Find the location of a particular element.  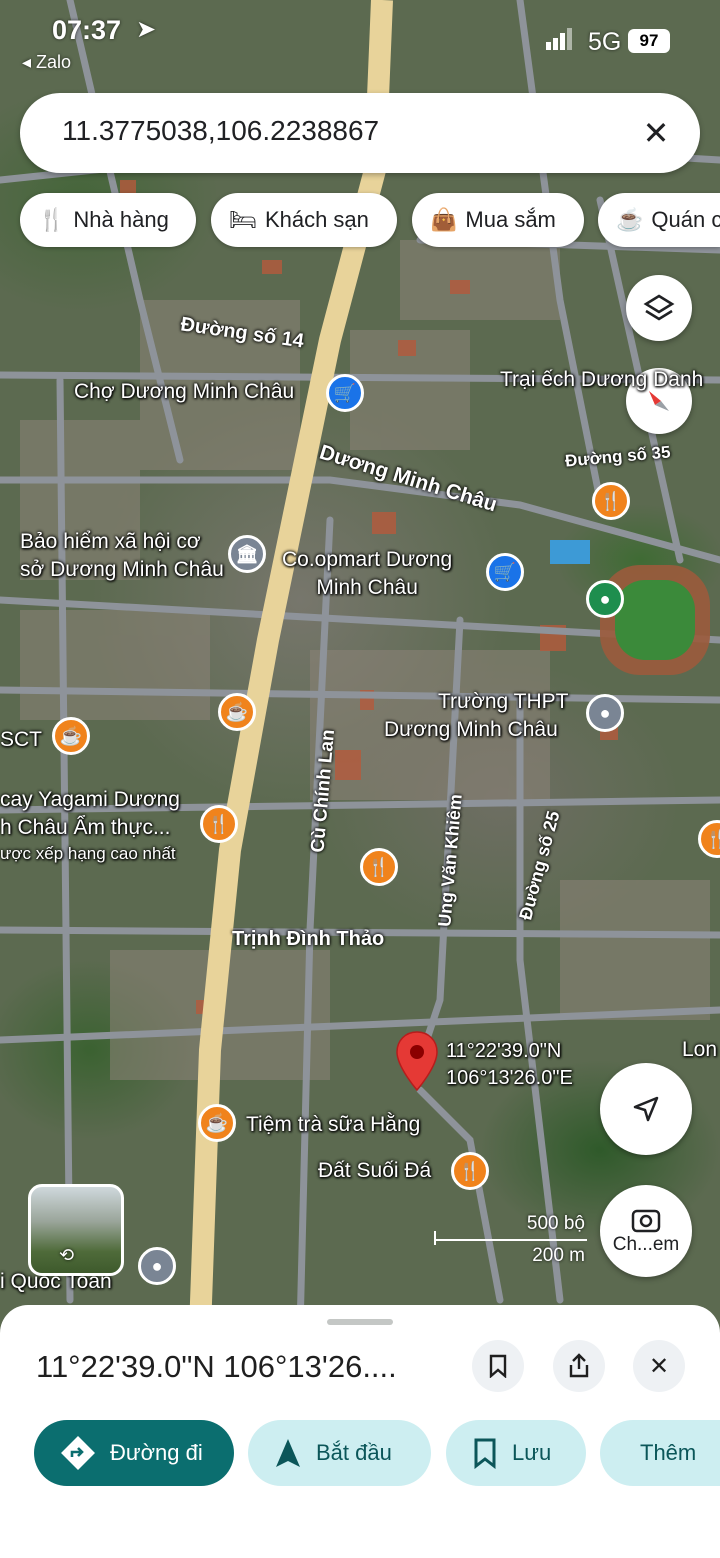

more-button: Thêm is located at coordinates (660, 1453).